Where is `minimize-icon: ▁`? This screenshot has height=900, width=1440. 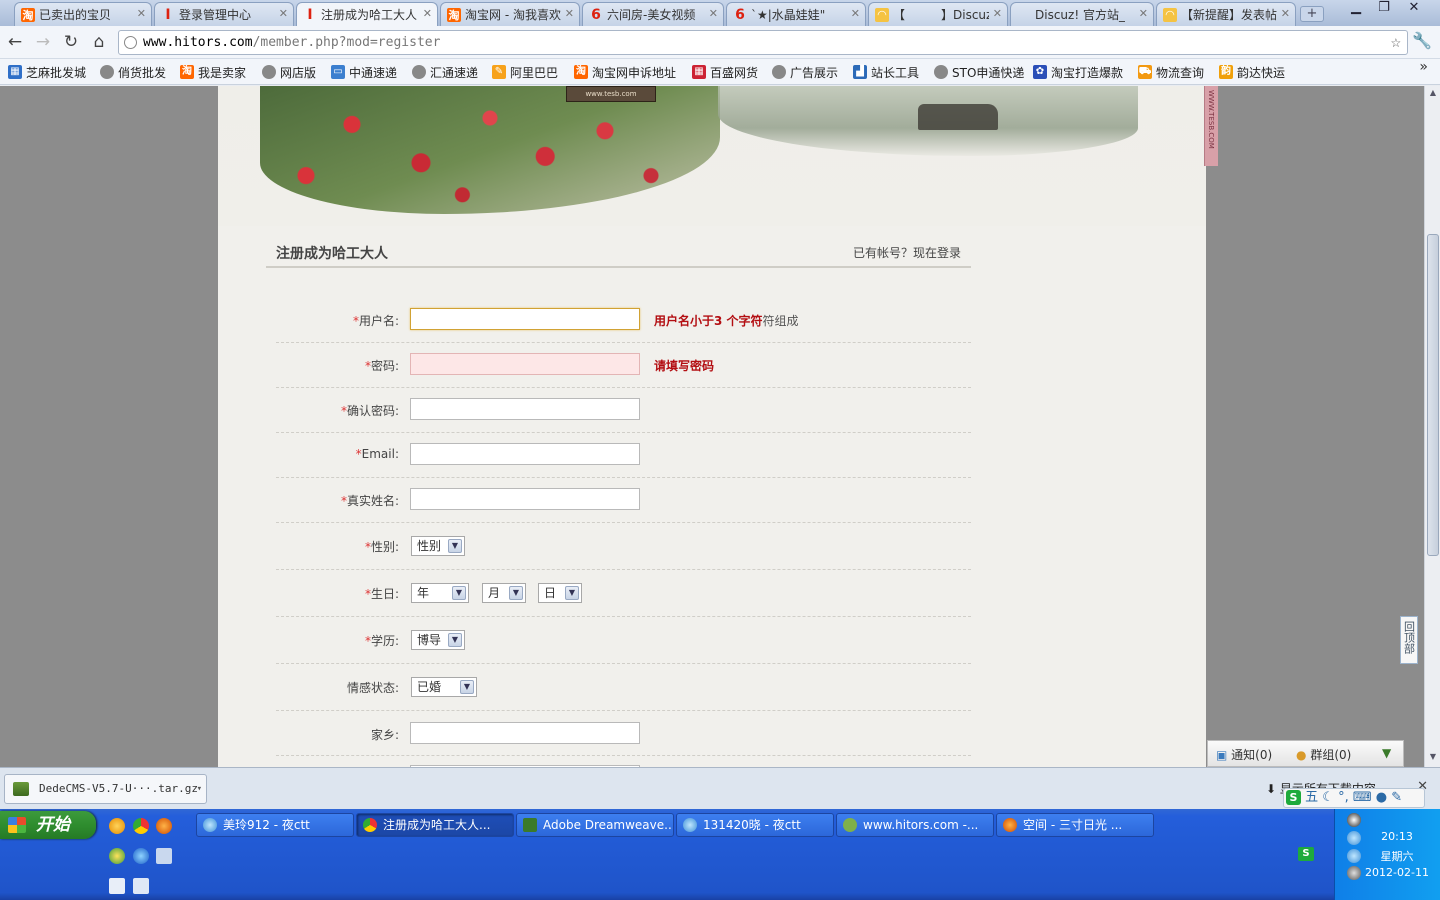 minimize-icon: ▁ is located at coordinates (1356, 10).